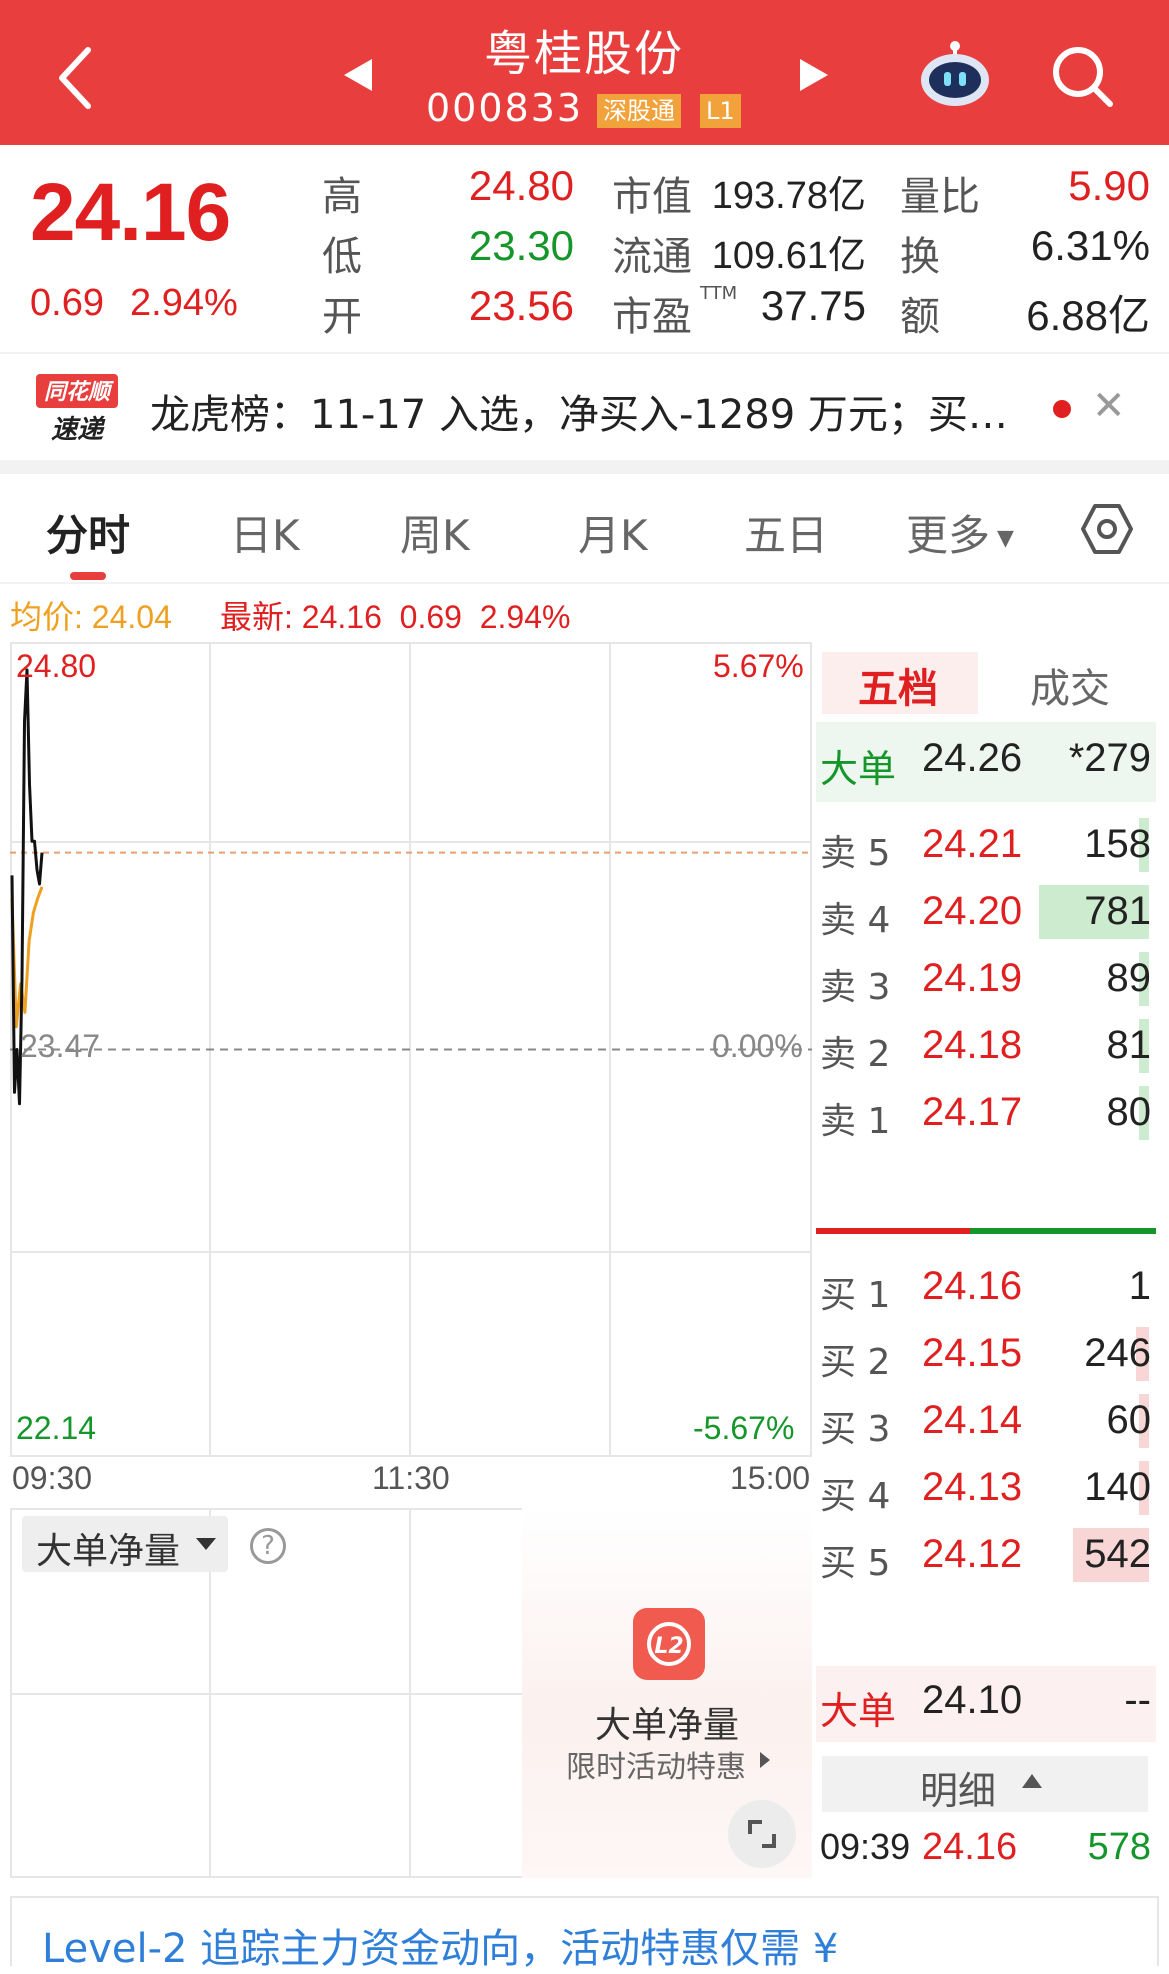 This screenshot has height=1974, width=1169. What do you see at coordinates (525, 617) in the screenshot?
I see `latest-change-pct: 2.94%` at bounding box center [525, 617].